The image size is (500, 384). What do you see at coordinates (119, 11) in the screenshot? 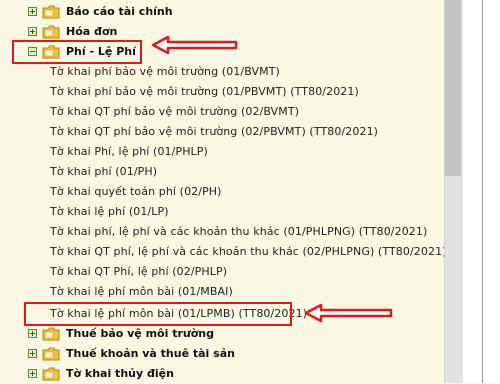
I see `folder-label: Báo cáo tài chính` at bounding box center [119, 11].